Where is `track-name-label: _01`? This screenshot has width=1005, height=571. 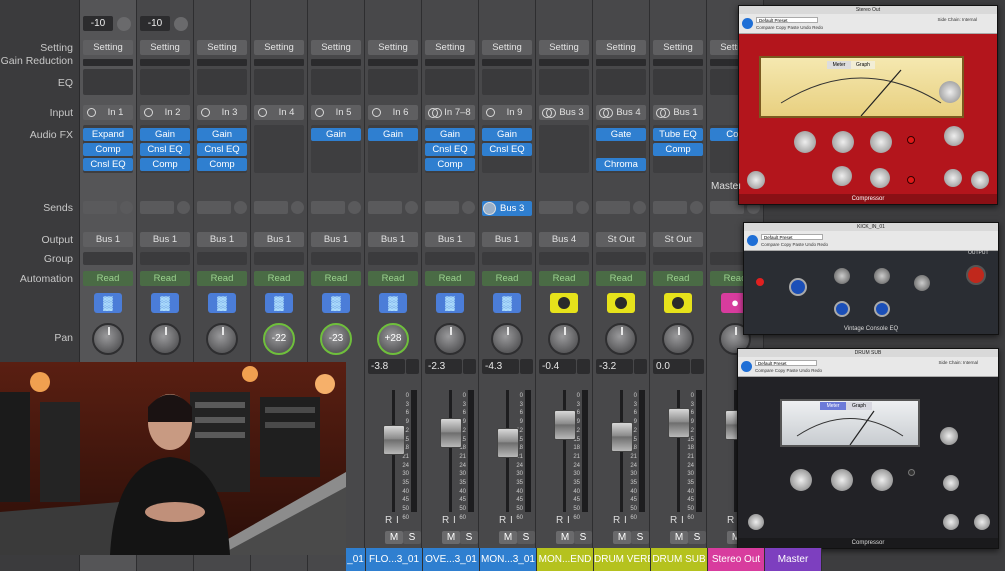 track-name-label: _01 is located at coordinates (356, 559).